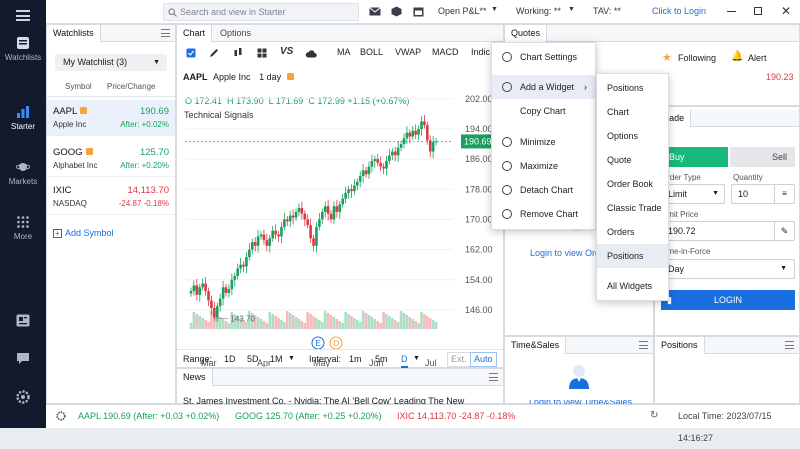 Image resolution: width=800 pixels, height=449 pixels. I want to click on submenu-item-positions: Positions, so click(632, 88).